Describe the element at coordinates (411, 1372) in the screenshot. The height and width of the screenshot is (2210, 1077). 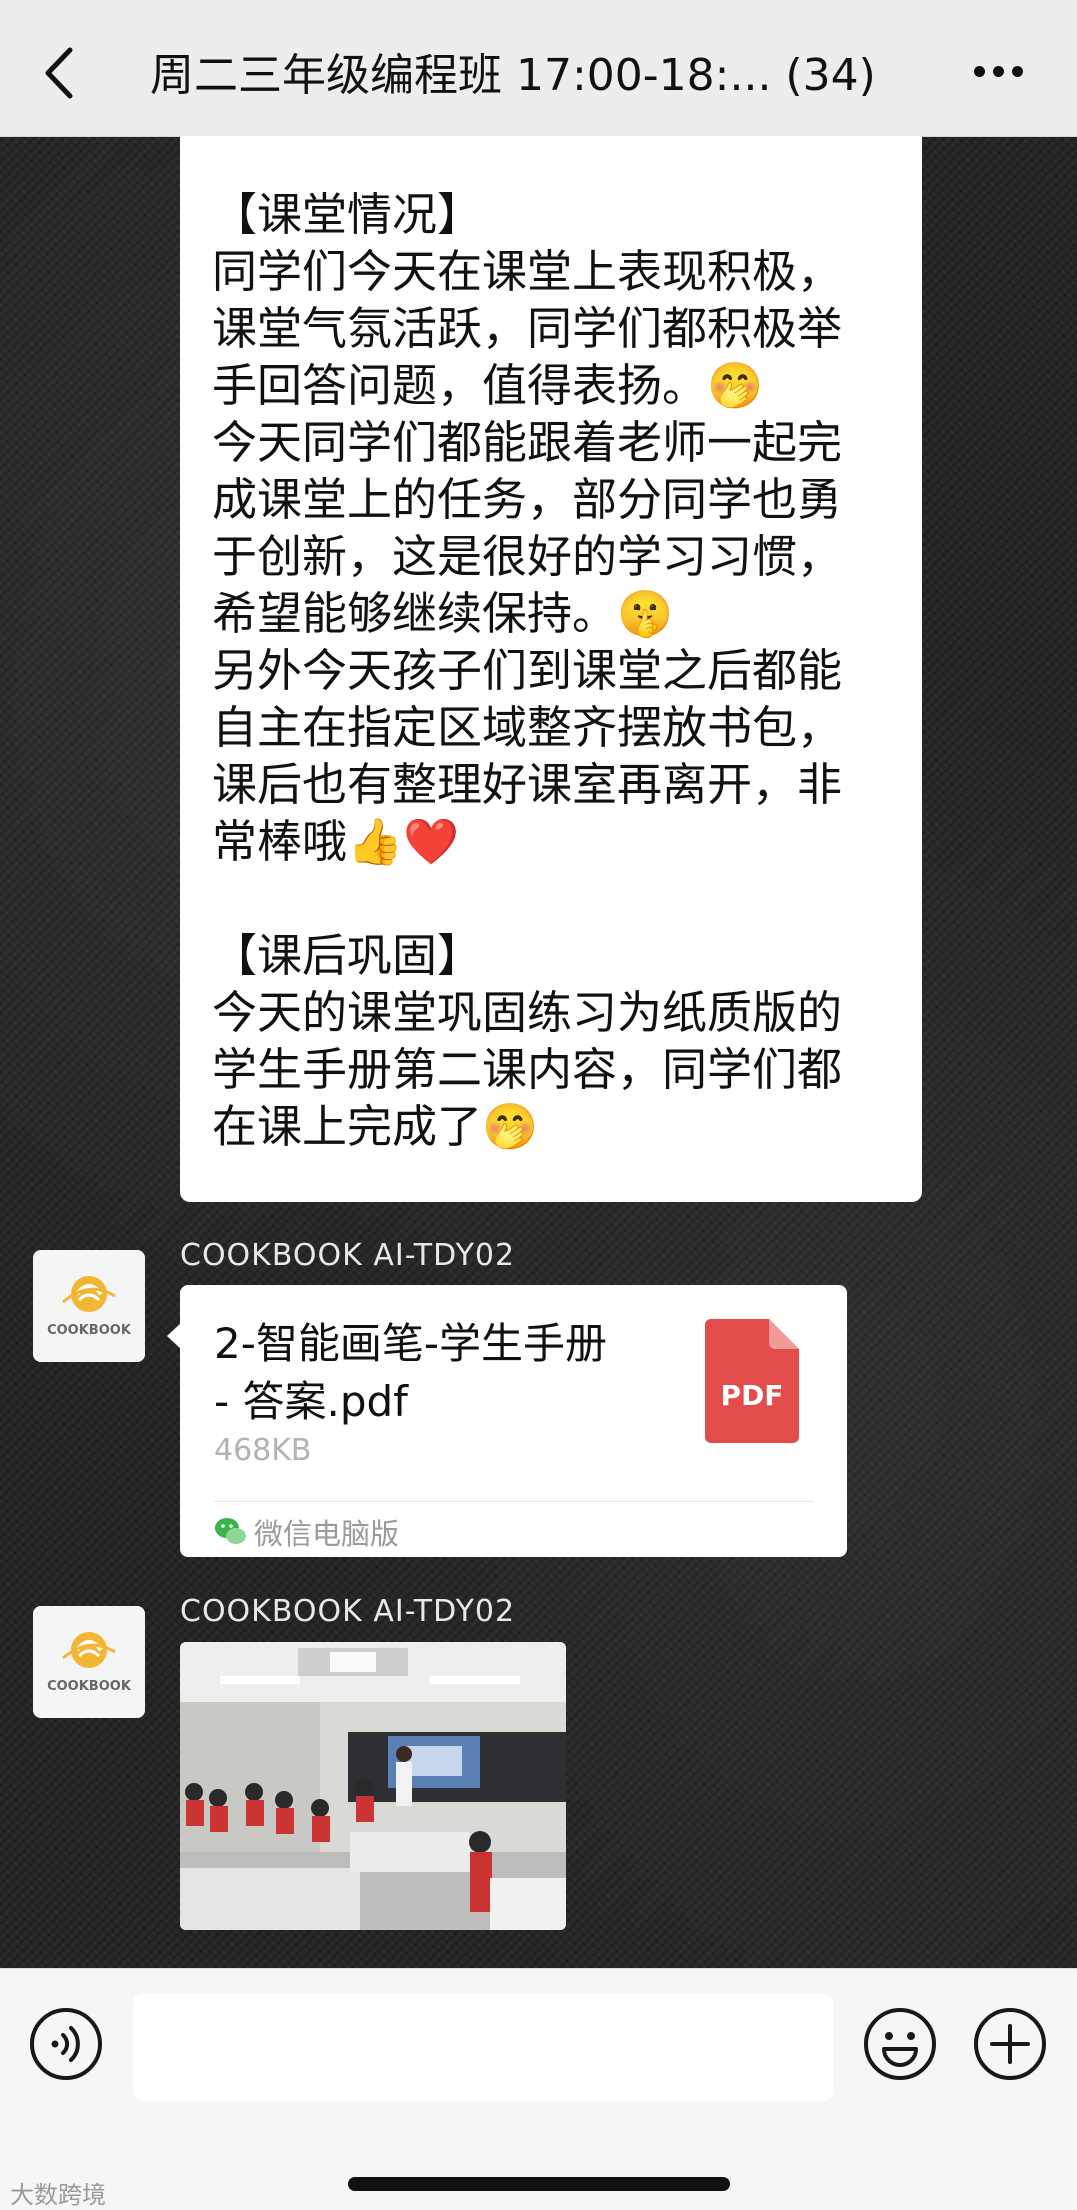
I see `file-name: 2-智能画笔-学生手册 - 答案.pdf` at that location.